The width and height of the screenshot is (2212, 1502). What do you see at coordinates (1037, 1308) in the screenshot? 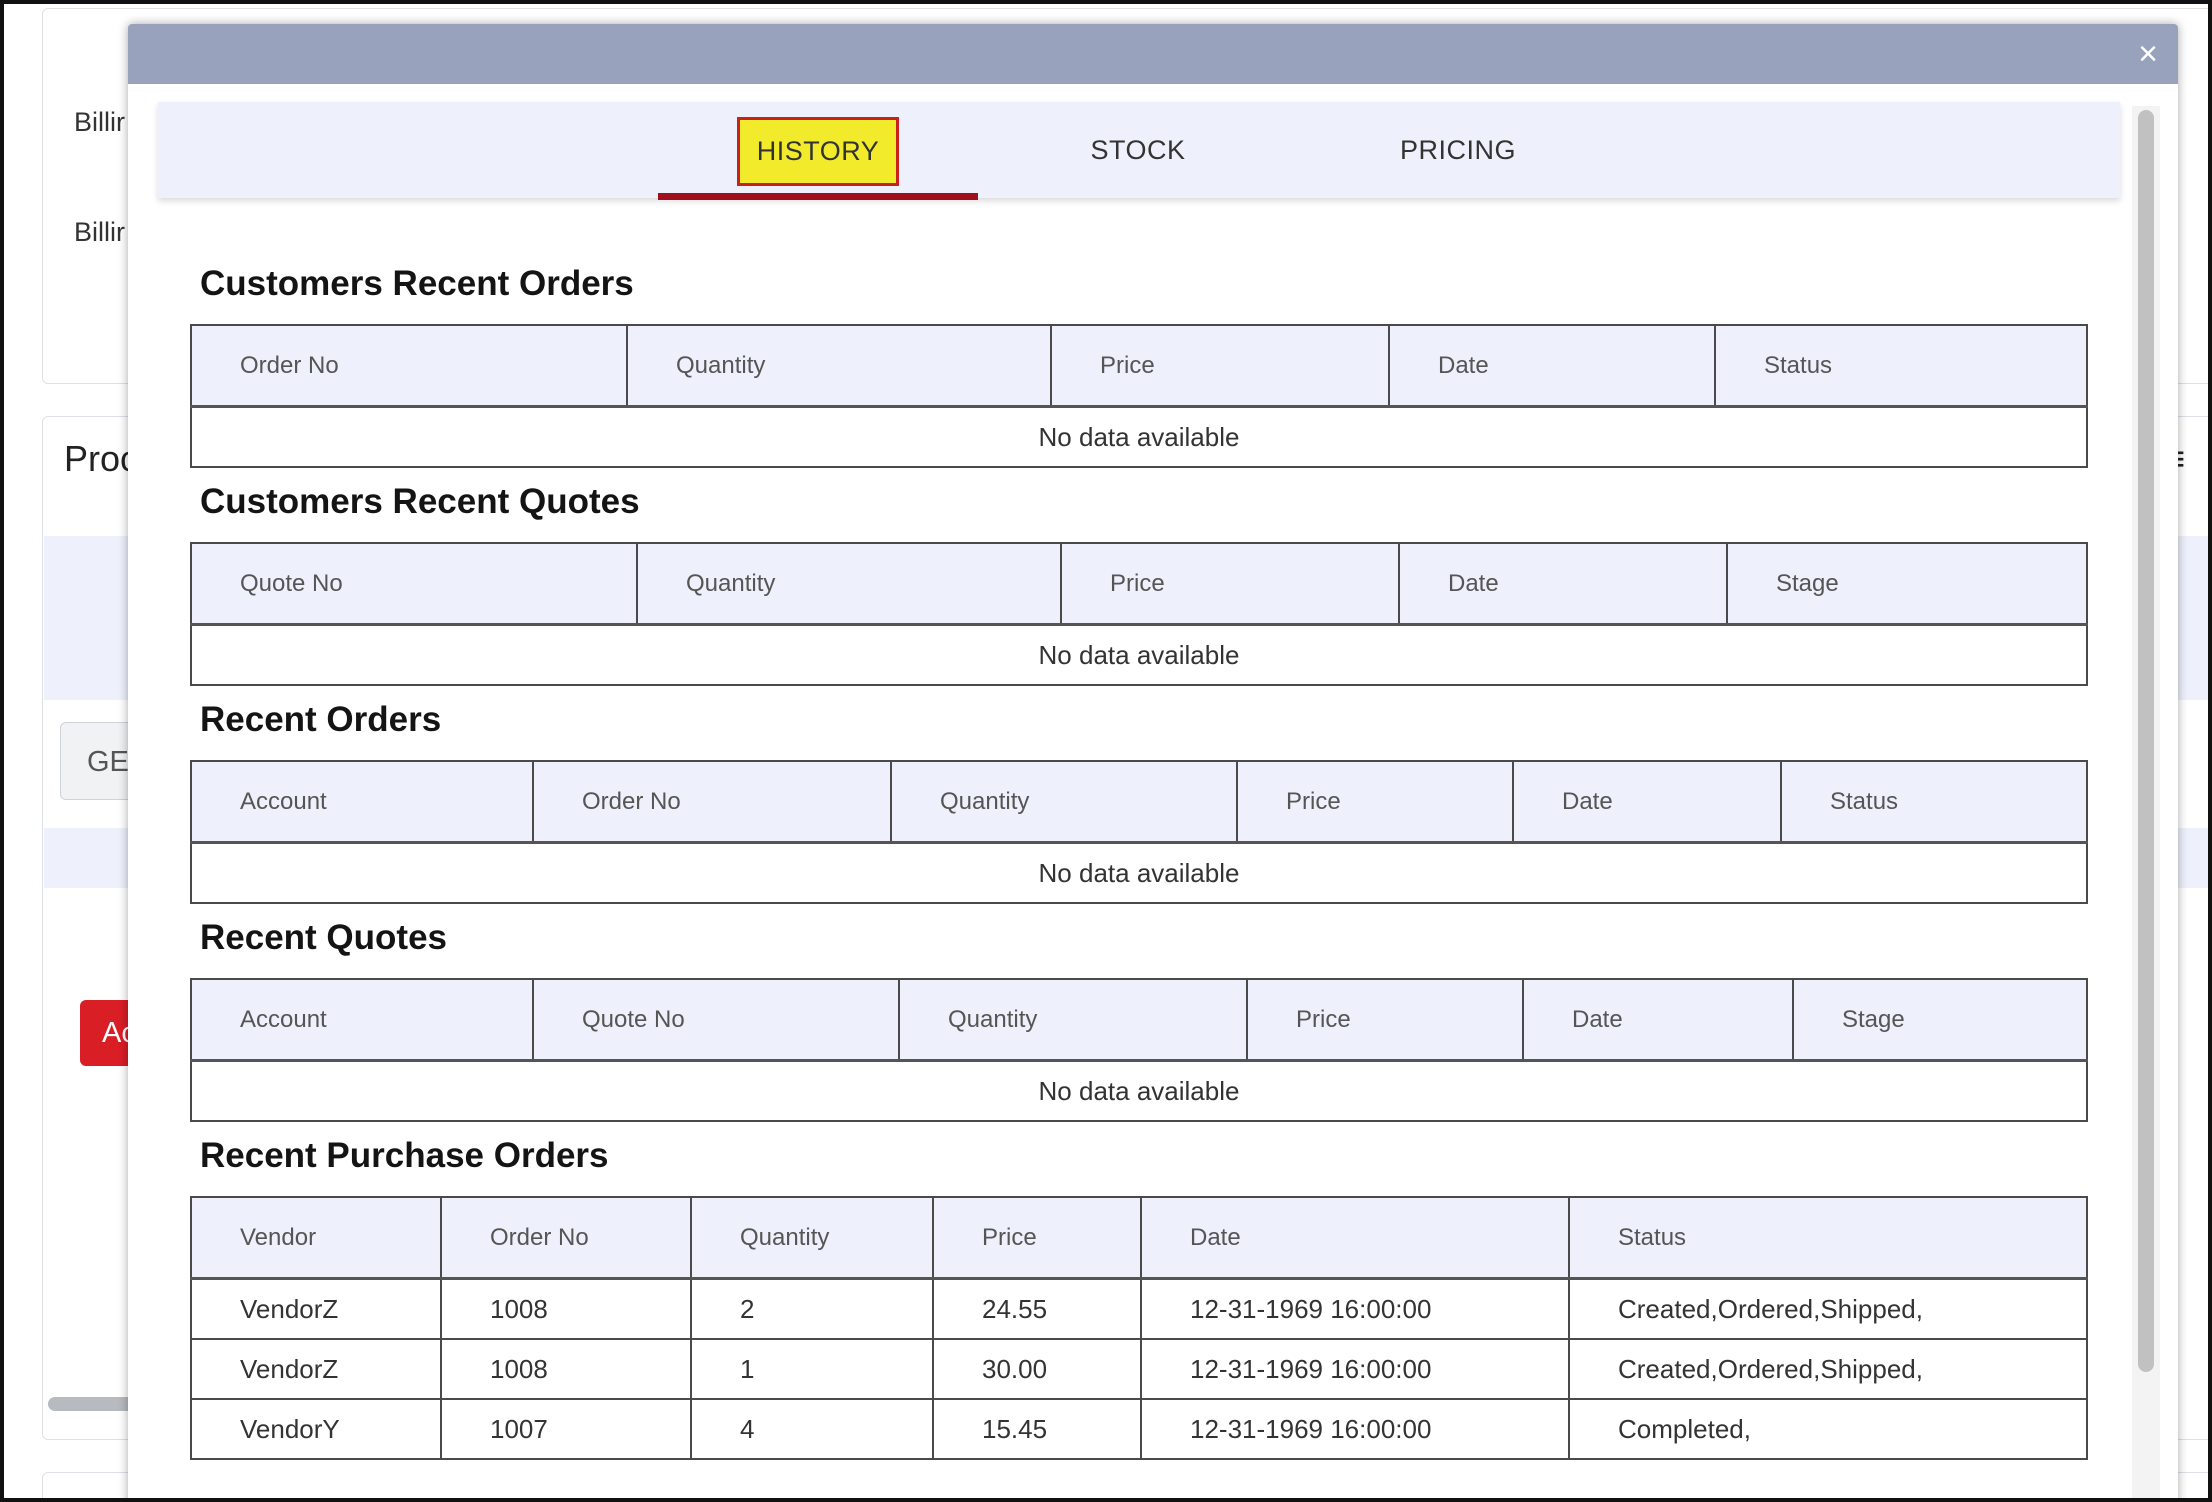
I see `price-cell: 24.55` at bounding box center [1037, 1308].